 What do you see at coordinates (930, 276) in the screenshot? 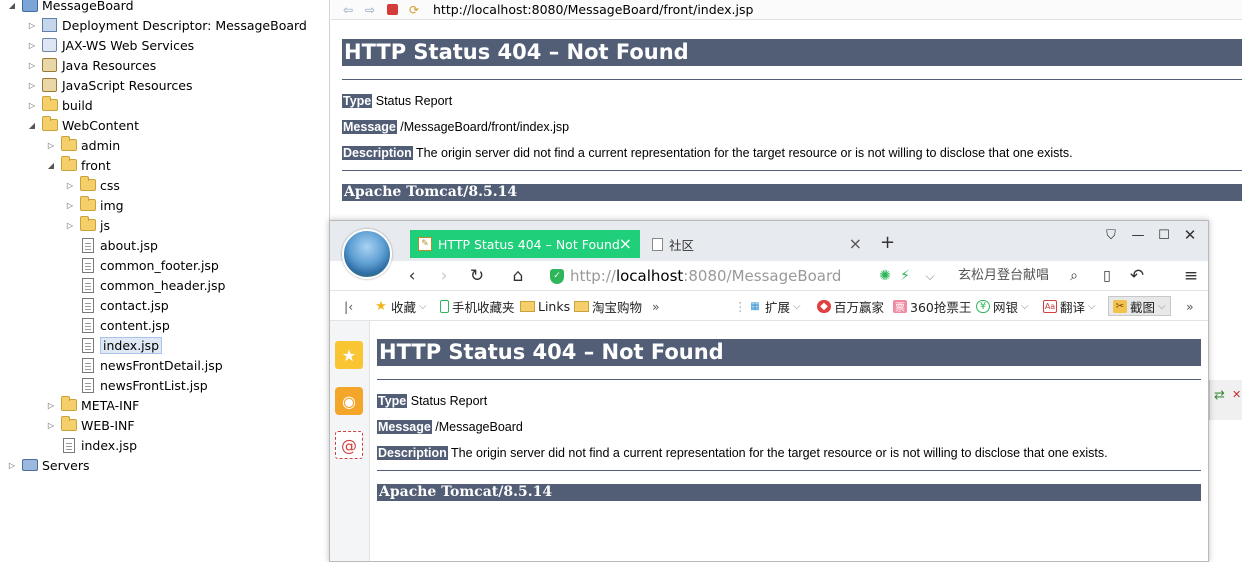
I see `dropdown-icon: ⌵` at bounding box center [930, 276].